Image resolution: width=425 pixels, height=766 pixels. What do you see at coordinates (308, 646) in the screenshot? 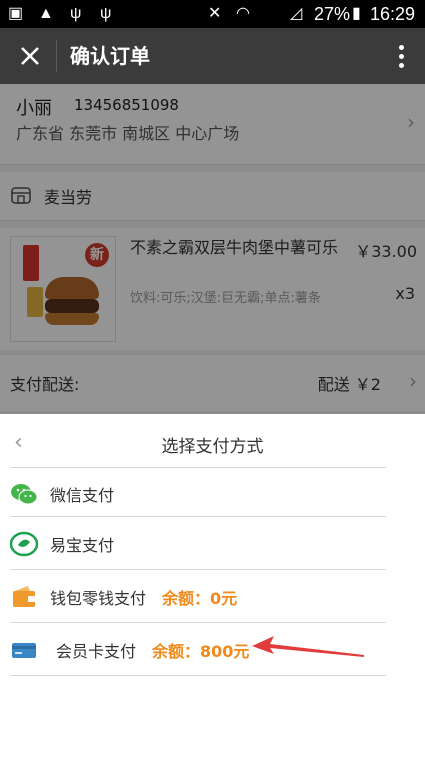
I see `annotation-arrow-icon` at bounding box center [308, 646].